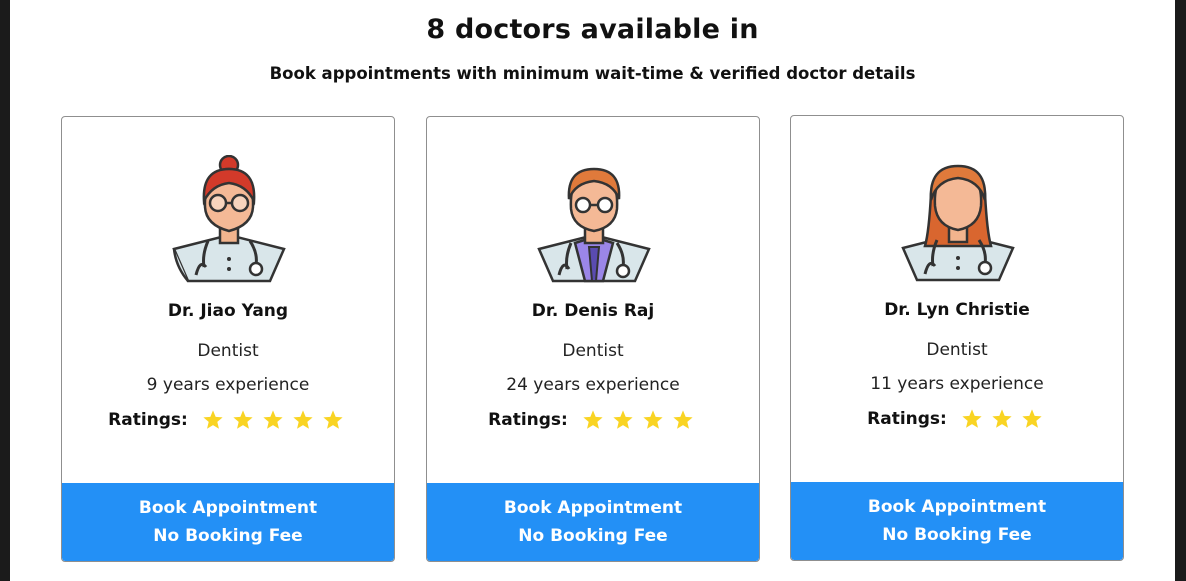 Image resolution: width=1186 pixels, height=581 pixels. I want to click on male-doctor-glasses-icon, so click(594, 225).